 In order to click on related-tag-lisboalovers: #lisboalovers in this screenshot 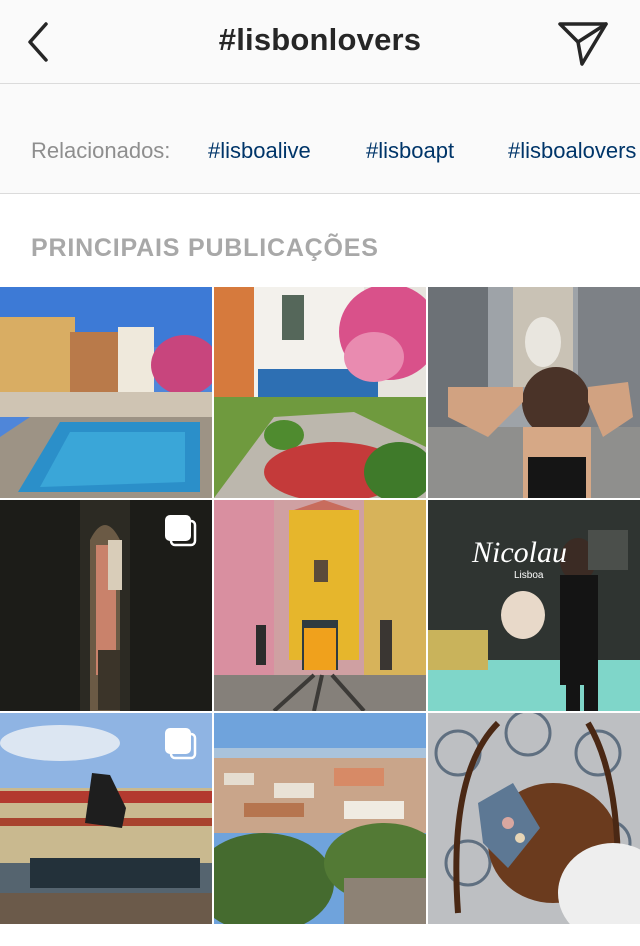, I will do `click(572, 151)`.